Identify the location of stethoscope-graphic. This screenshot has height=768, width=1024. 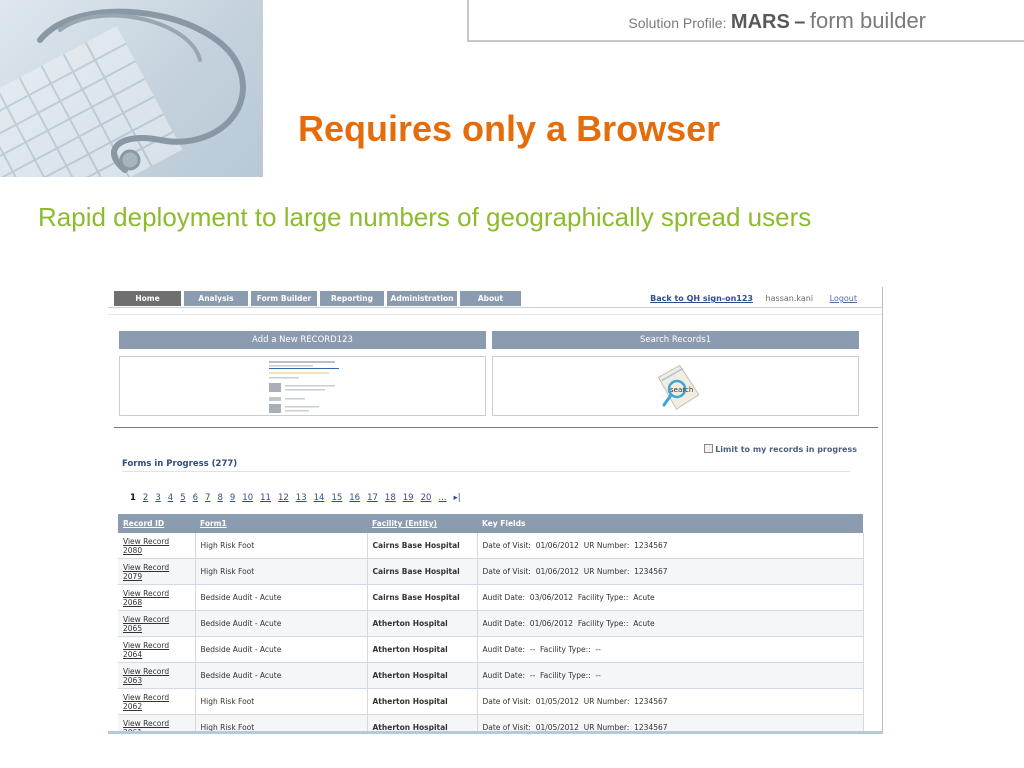
(123, 92).